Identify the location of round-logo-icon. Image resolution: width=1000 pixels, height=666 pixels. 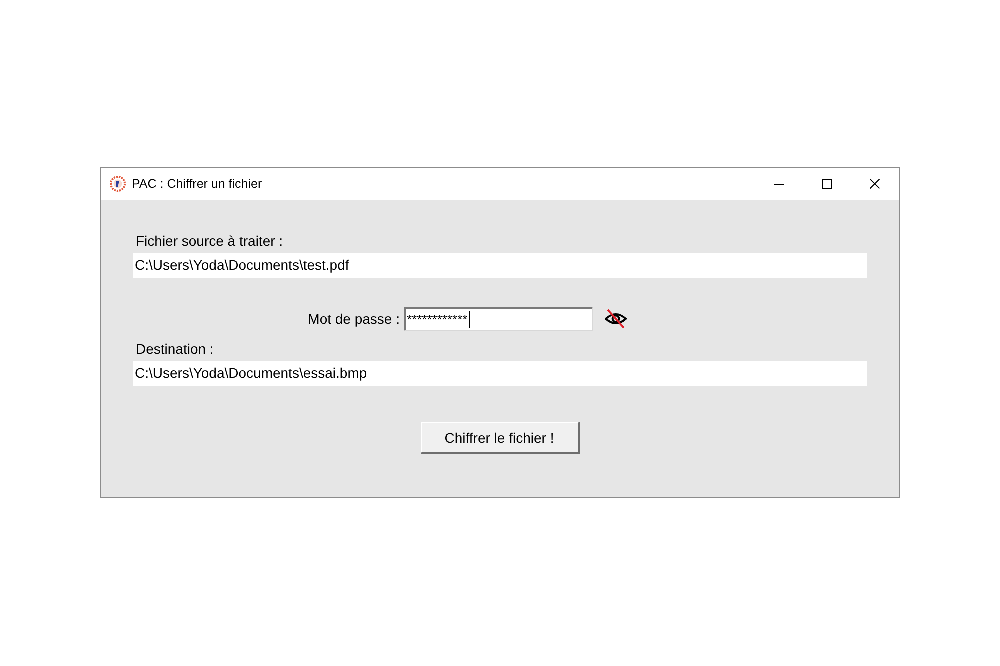
(118, 184).